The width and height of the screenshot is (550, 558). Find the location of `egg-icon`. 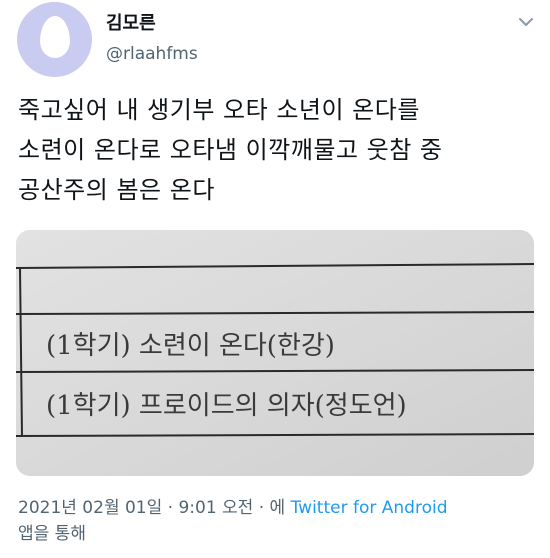

egg-icon is located at coordinates (55, 37).